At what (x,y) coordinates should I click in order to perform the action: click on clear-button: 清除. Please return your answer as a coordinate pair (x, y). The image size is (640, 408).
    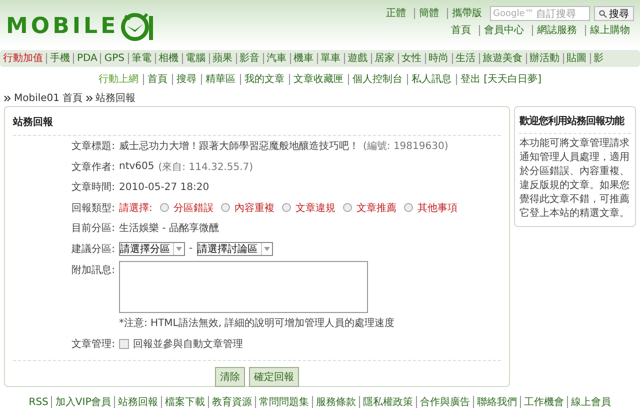
    Looking at the image, I should click on (230, 377).